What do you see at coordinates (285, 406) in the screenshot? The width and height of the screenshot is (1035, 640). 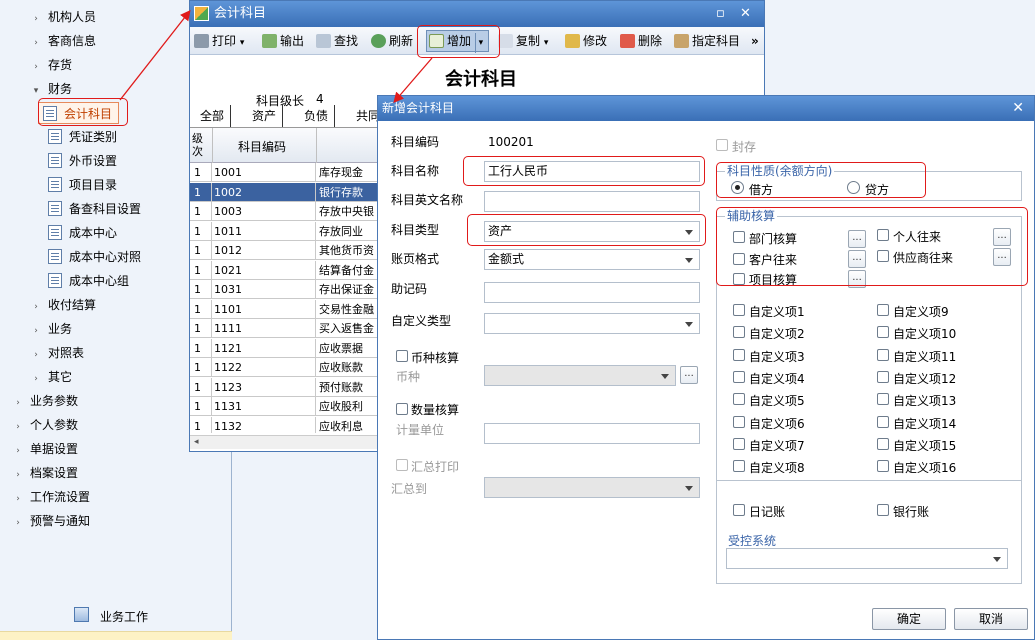 I see `table-row: 1 1131 应收股利` at bounding box center [285, 406].